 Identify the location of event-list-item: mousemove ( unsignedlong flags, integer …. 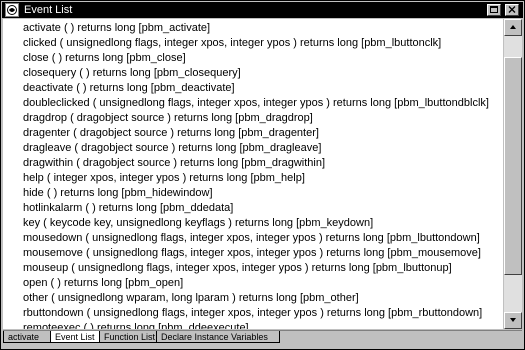
(263, 253).